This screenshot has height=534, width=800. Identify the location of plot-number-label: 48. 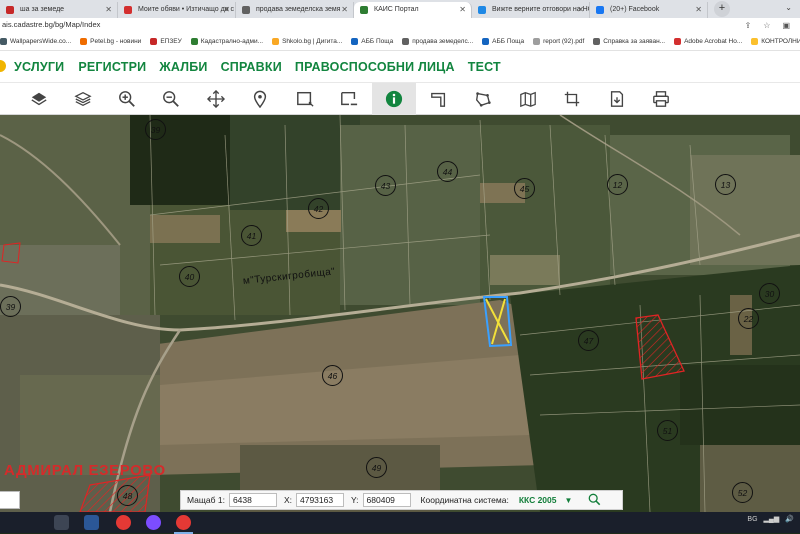
(127, 495).